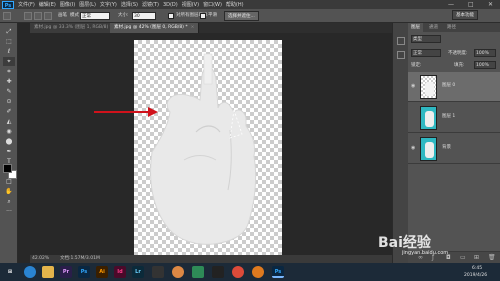 This screenshot has height=281, width=500. Describe the element at coordinates (9, 81) in the screenshot. I see `eyedropper-tool-icon: ✚` at that location.